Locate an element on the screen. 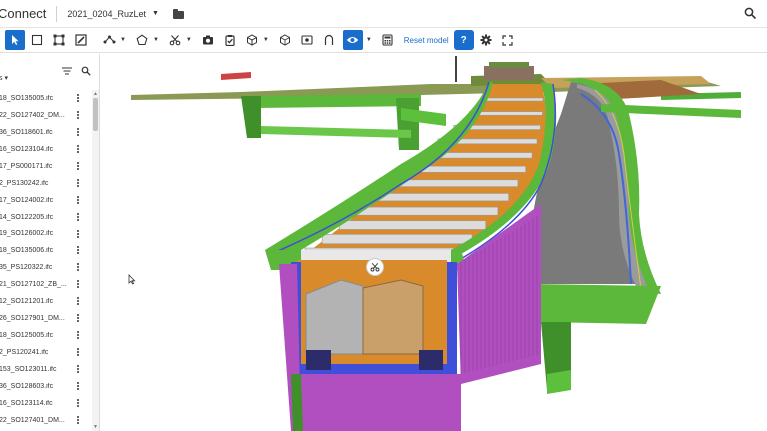  file-list-item: 18_SO135006.ifc is located at coordinates (46, 250).